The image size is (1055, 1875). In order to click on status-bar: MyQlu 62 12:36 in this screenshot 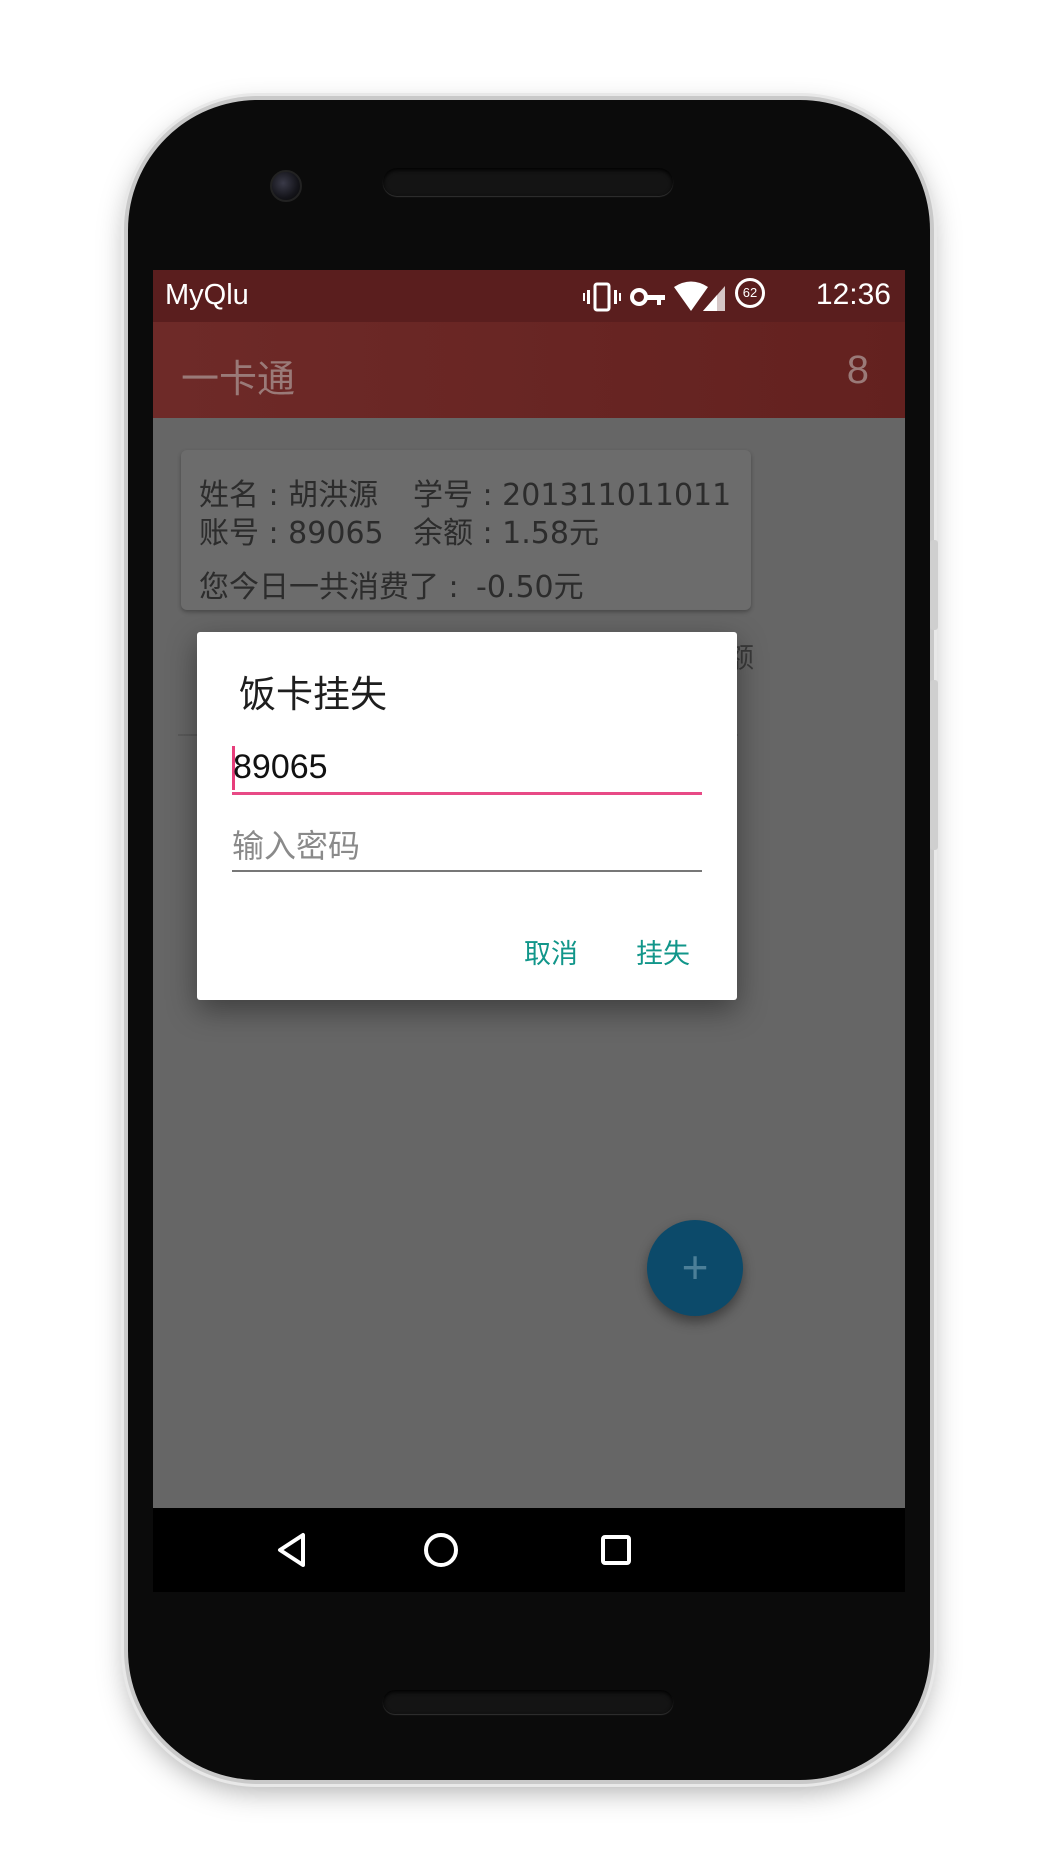, I will do `click(529, 296)`.